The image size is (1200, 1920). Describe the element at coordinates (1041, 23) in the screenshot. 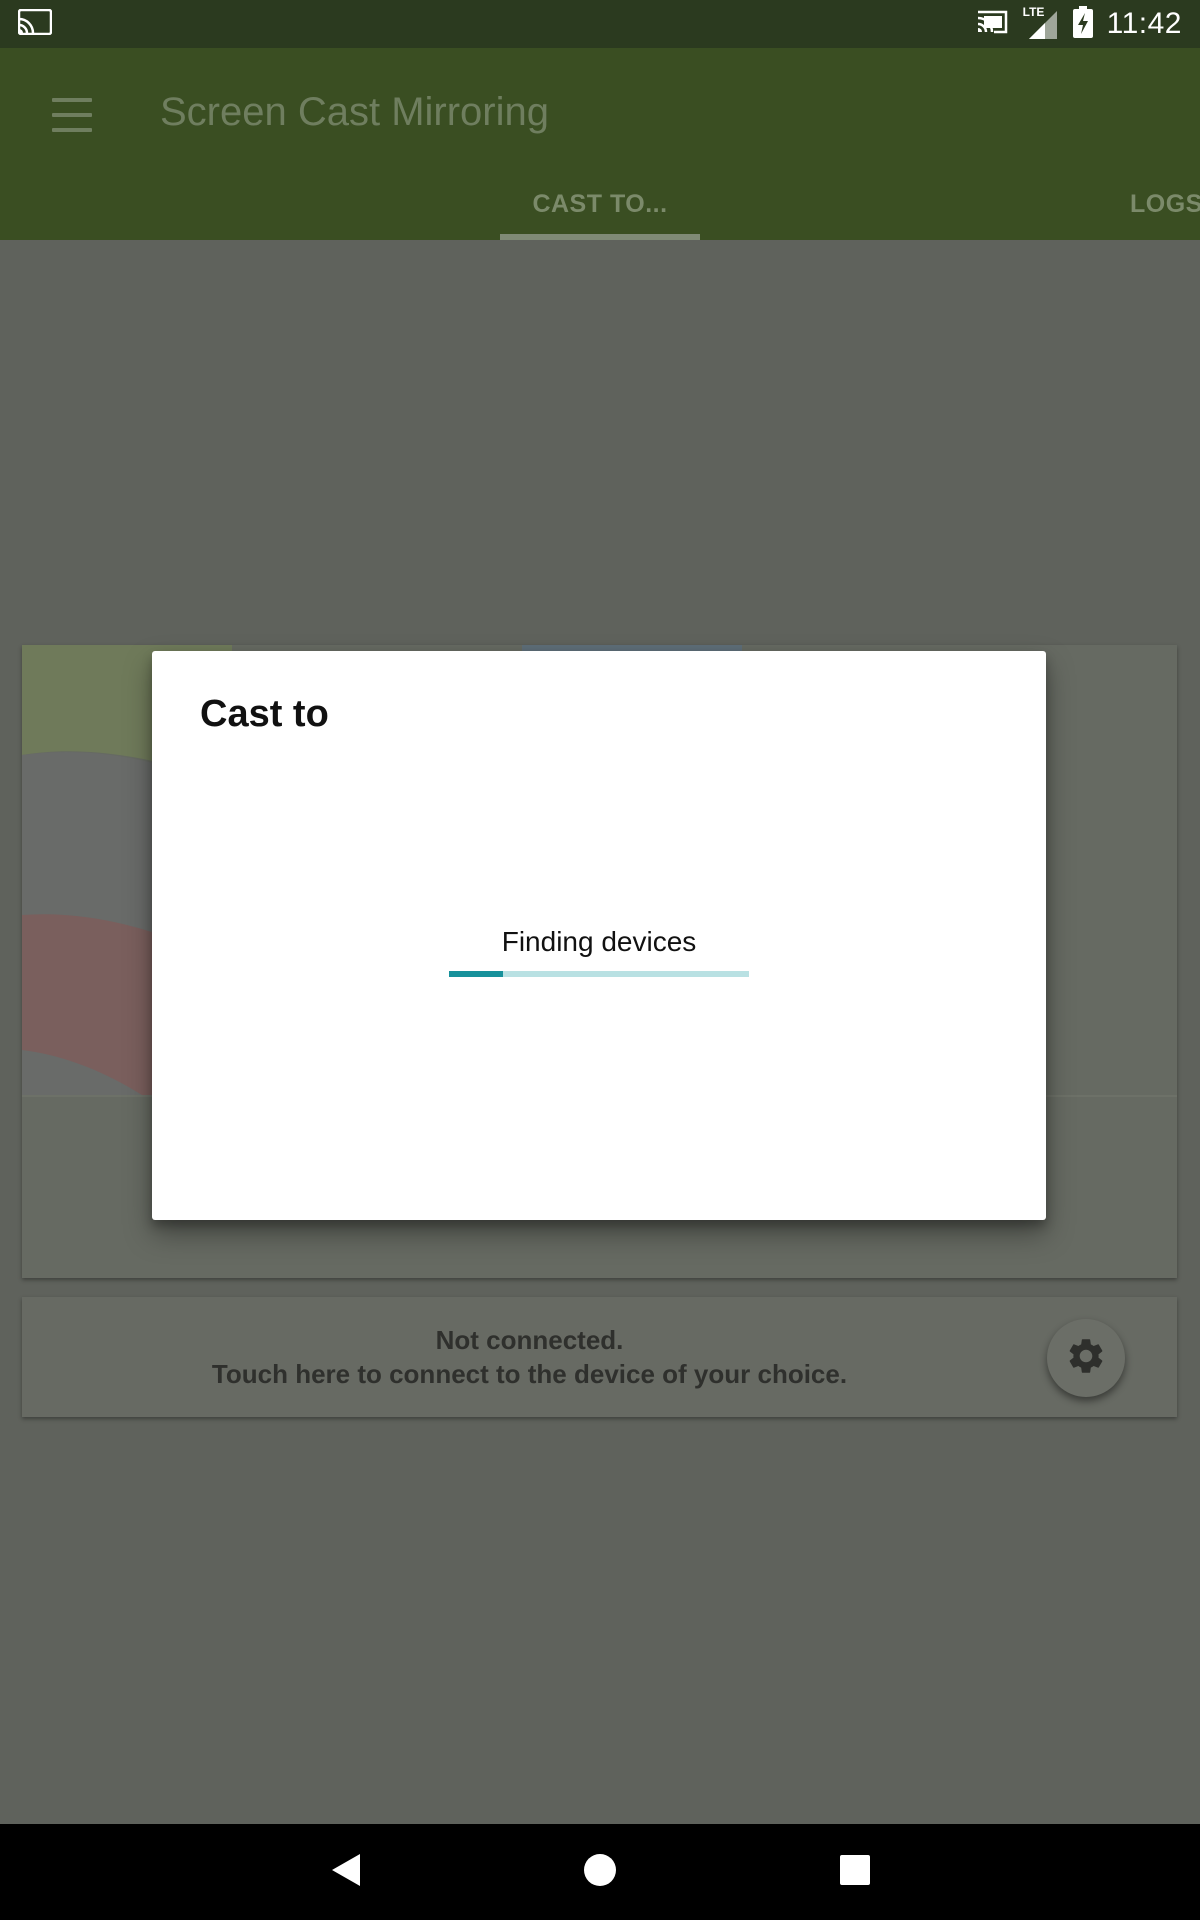

I see `signal-icon: LTE` at that location.